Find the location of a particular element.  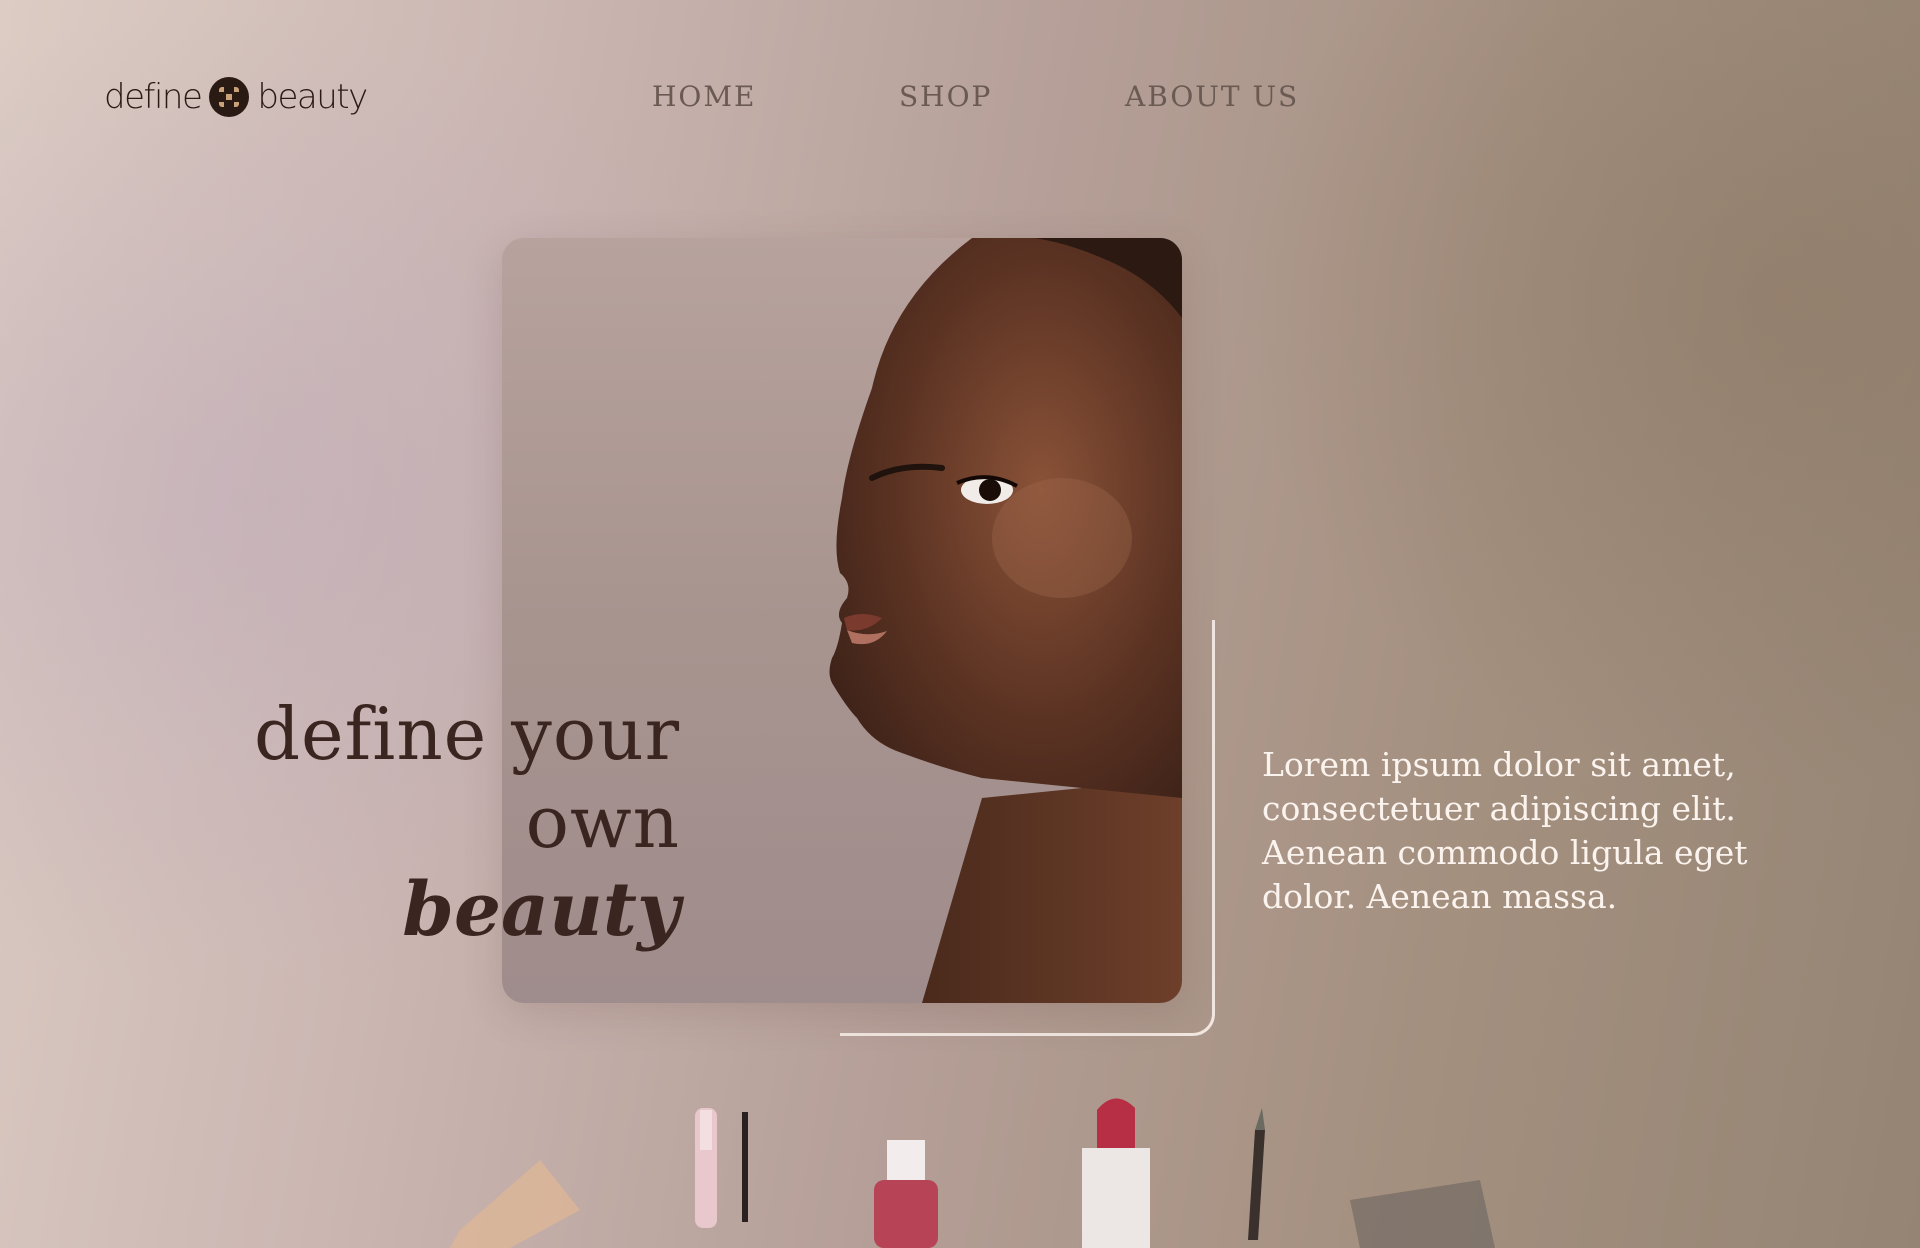

logo-word-define: define is located at coordinates (153, 97).